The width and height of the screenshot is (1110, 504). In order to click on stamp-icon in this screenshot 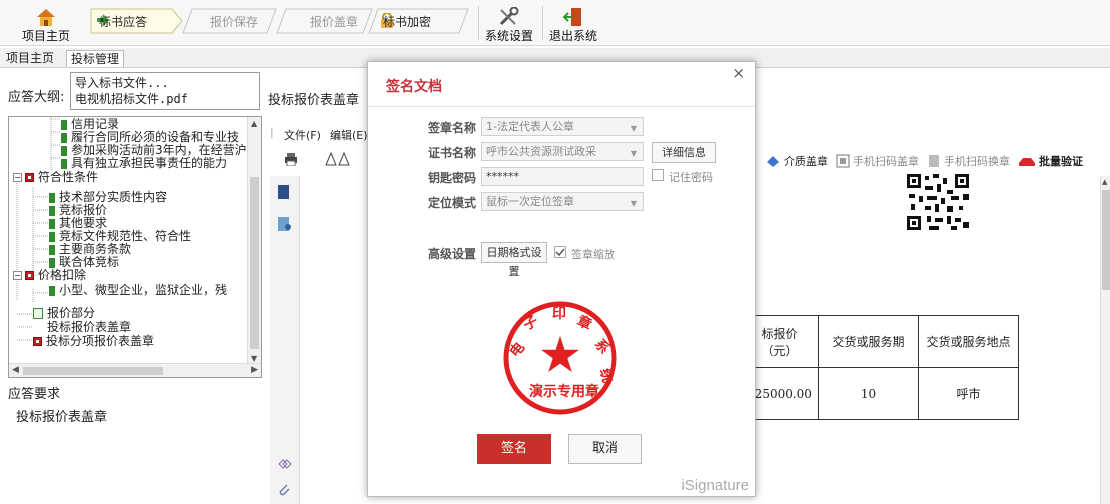, I will do `click(773, 161)`.